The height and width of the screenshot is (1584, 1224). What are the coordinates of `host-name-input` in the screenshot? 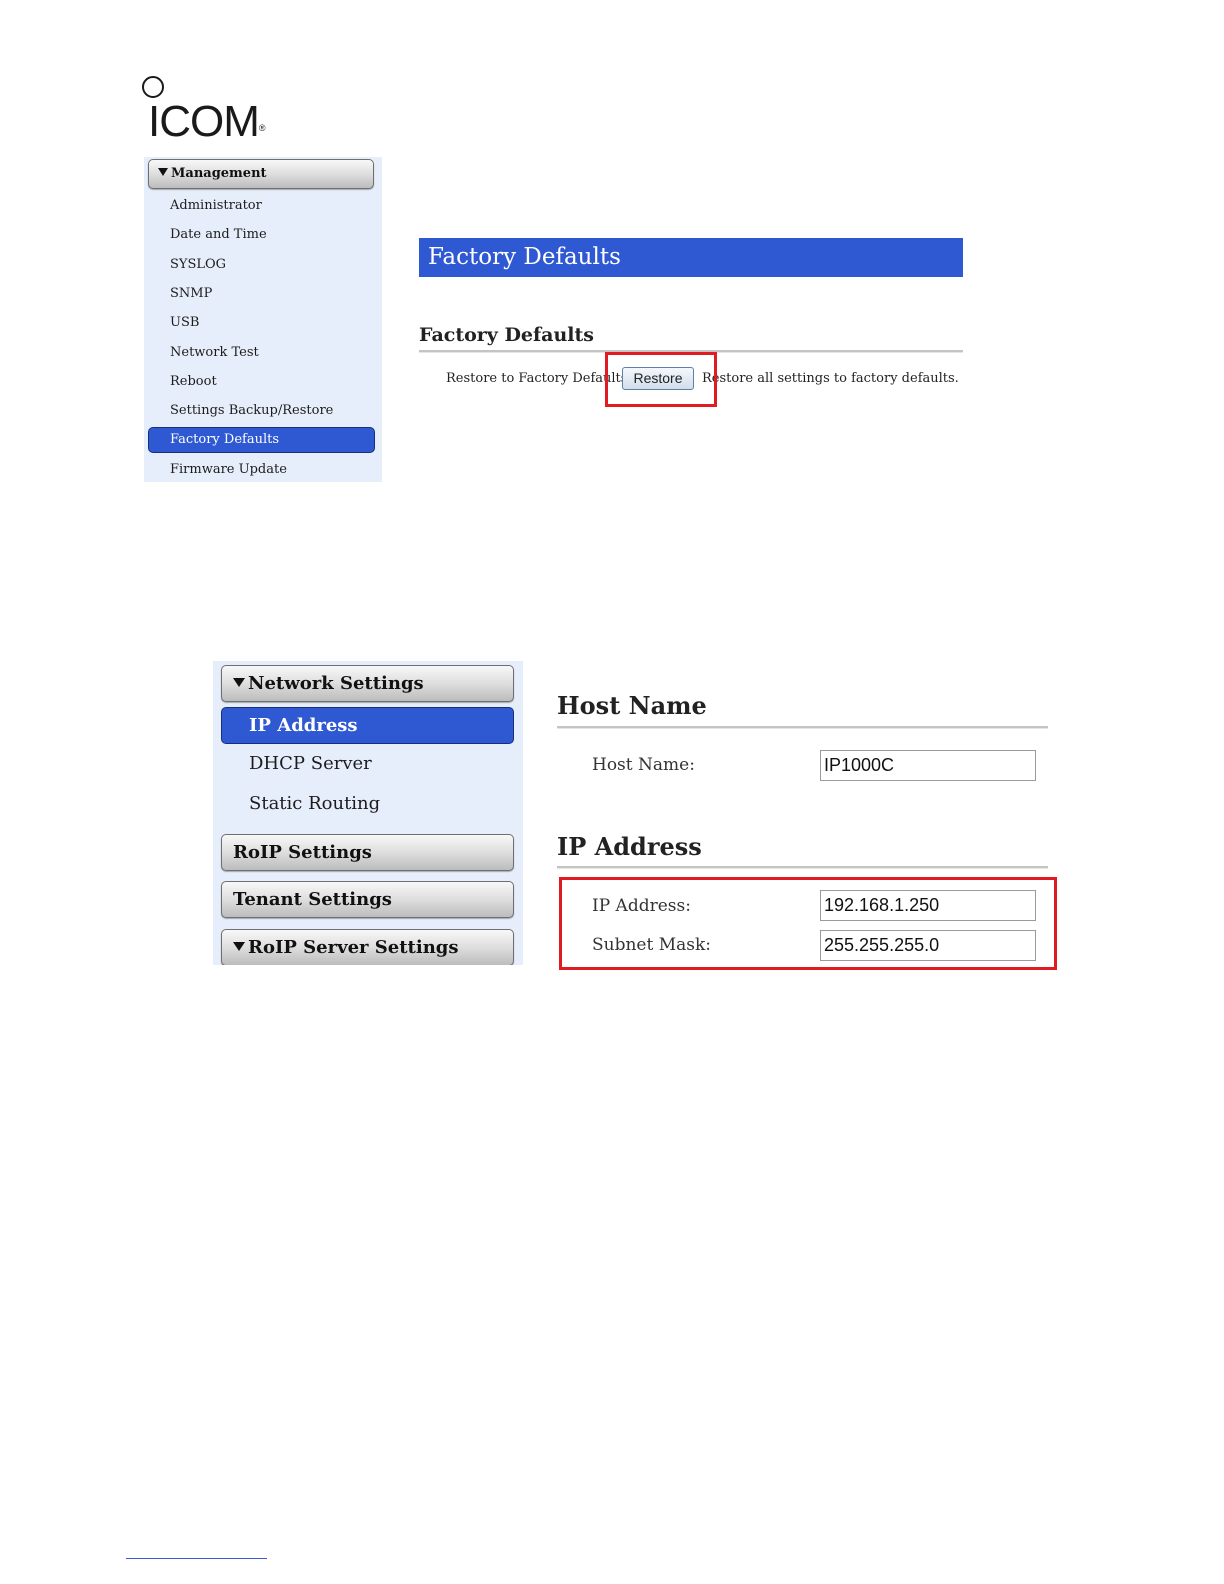 It's located at (928, 765).